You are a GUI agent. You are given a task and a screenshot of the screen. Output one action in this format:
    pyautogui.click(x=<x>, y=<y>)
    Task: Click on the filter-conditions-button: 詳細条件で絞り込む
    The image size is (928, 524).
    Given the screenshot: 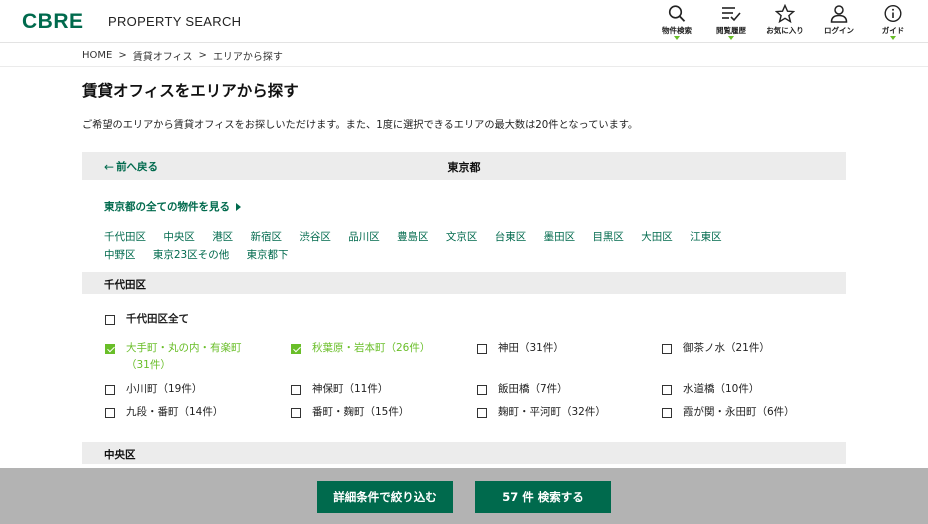 What is the action you would take?
    pyautogui.click(x=385, y=497)
    